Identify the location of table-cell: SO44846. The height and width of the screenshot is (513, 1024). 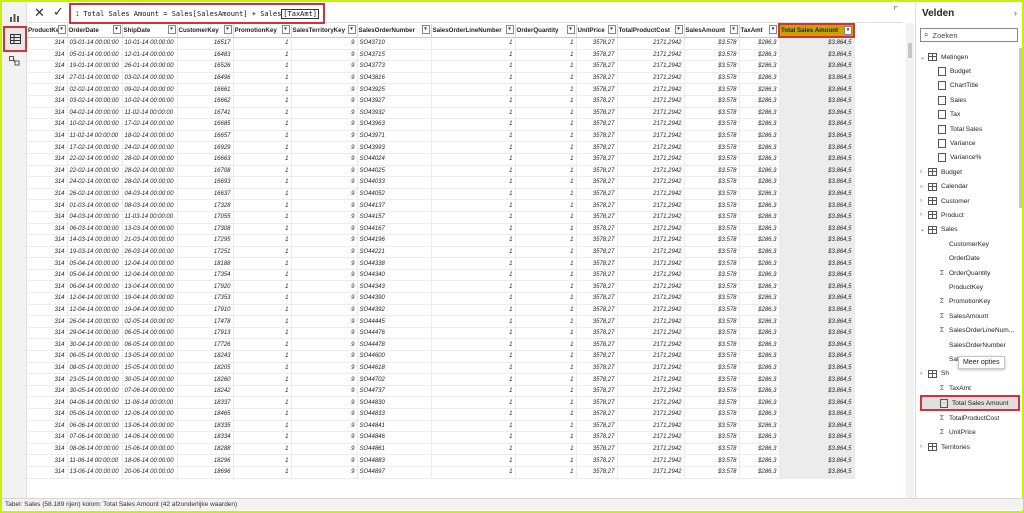
(394, 437).